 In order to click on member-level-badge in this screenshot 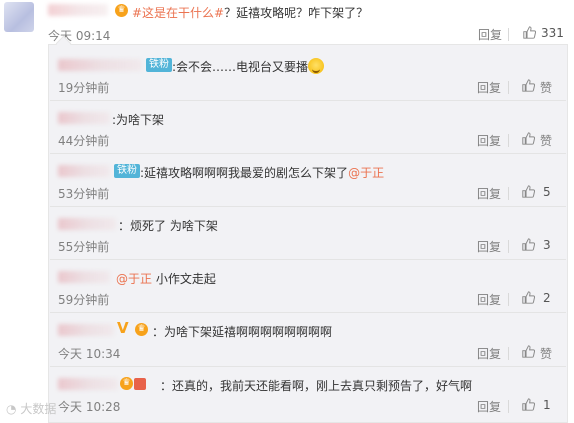, I will do `click(140, 384)`.